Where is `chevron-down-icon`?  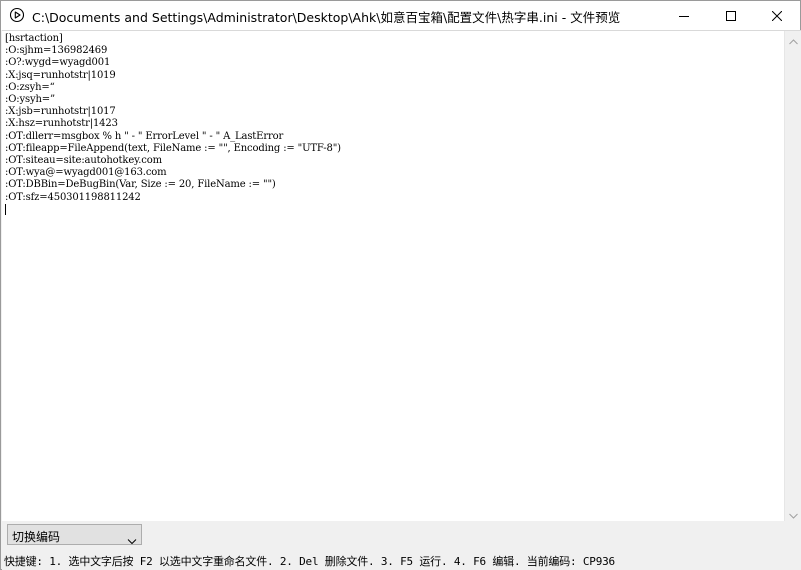
chevron-down-icon is located at coordinates (132, 539).